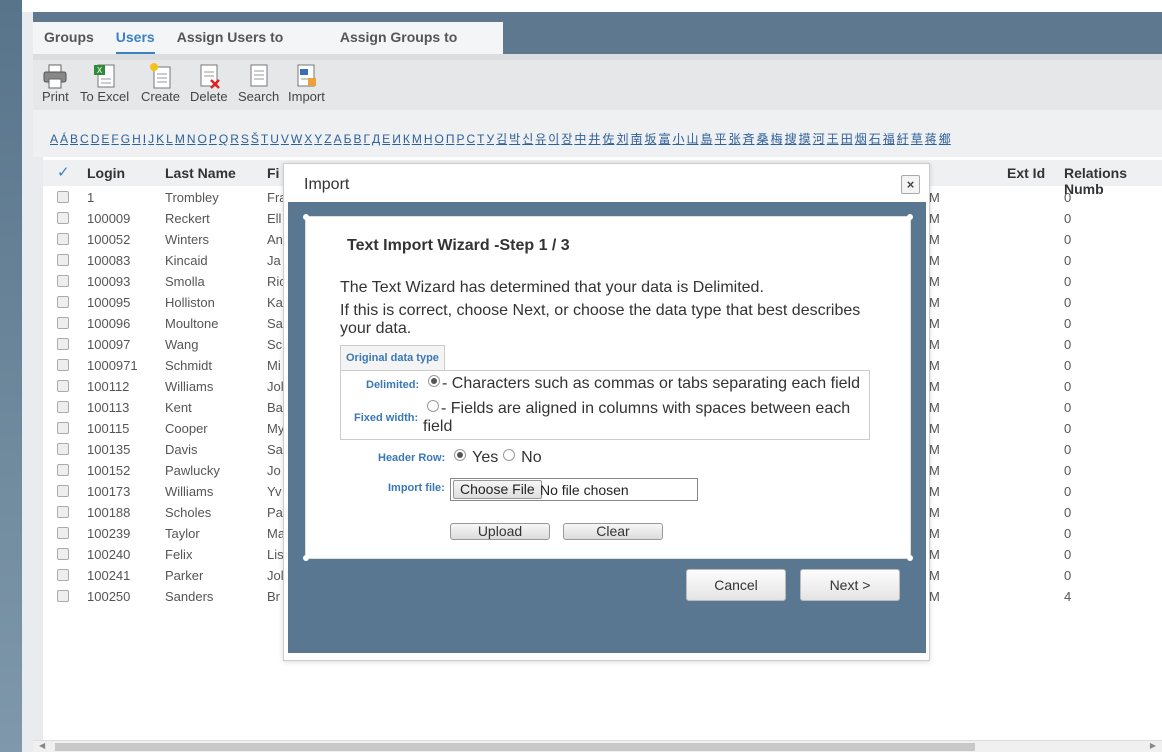 Image resolution: width=1162 pixels, height=752 pixels. Describe the element at coordinates (945, 139) in the screenshot. I see `alphabet-letter: 鄉` at that location.